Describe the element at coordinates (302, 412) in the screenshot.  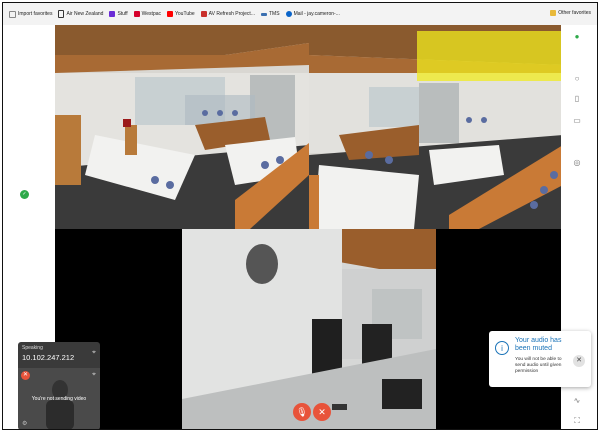
I see `mic-toggle-button: 🎙` at that location.